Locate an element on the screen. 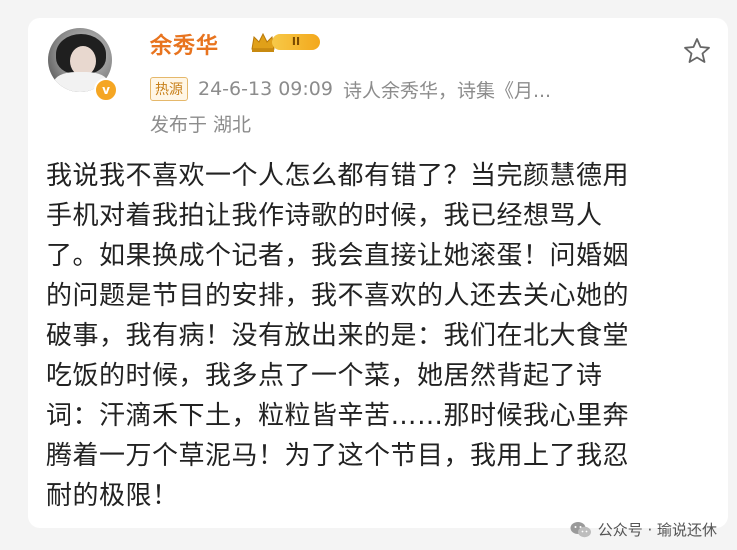  favorite-star-icon is located at coordinates (697, 51).